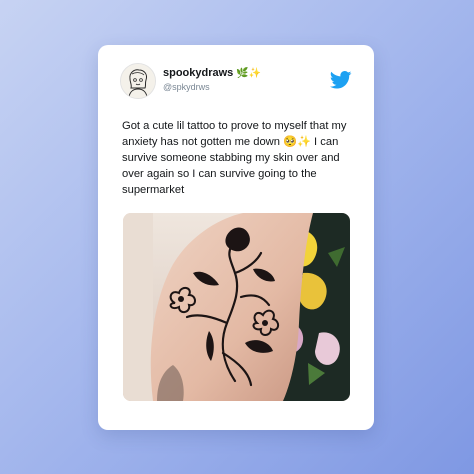 The height and width of the screenshot is (474, 474). What do you see at coordinates (341, 80) in the screenshot?
I see `twitter-bird-icon` at bounding box center [341, 80].